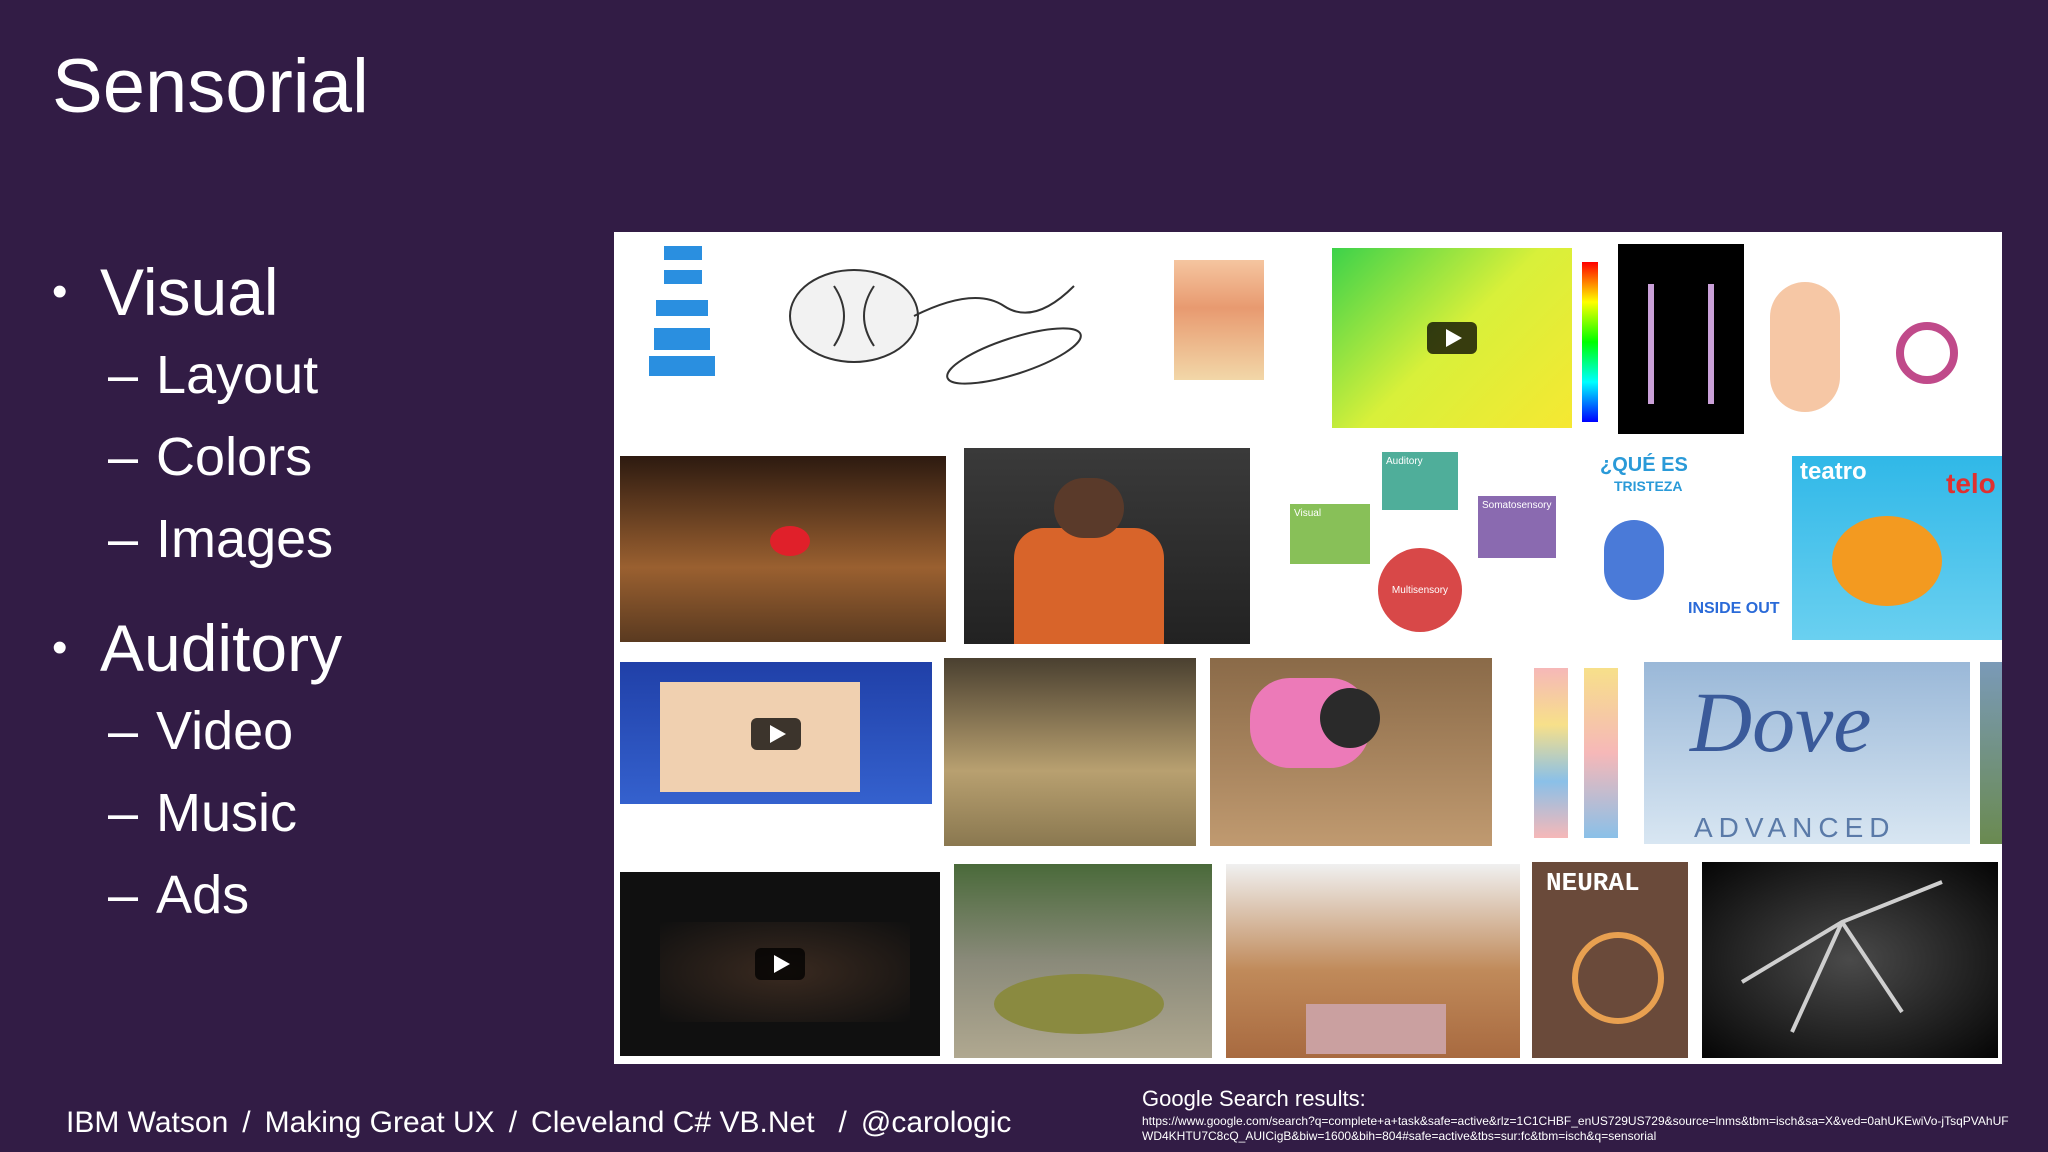 The width and height of the screenshot is (2048, 1152). What do you see at coordinates (225, 731) in the screenshot?
I see `sub-bullet-label: Video` at bounding box center [225, 731].